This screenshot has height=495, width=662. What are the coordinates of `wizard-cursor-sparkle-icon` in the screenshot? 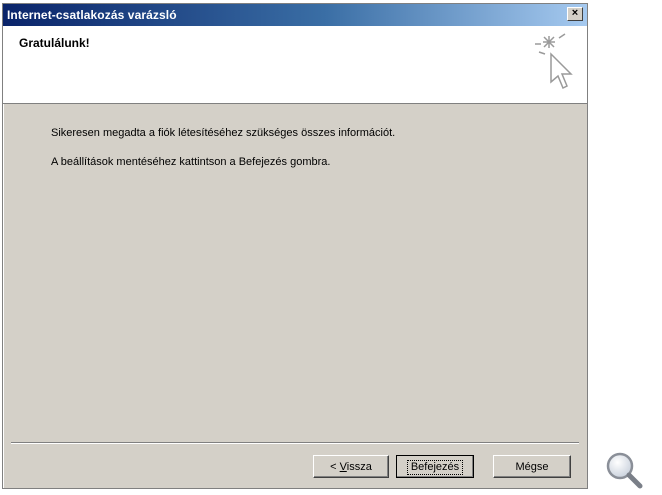 It's located at (554, 61).